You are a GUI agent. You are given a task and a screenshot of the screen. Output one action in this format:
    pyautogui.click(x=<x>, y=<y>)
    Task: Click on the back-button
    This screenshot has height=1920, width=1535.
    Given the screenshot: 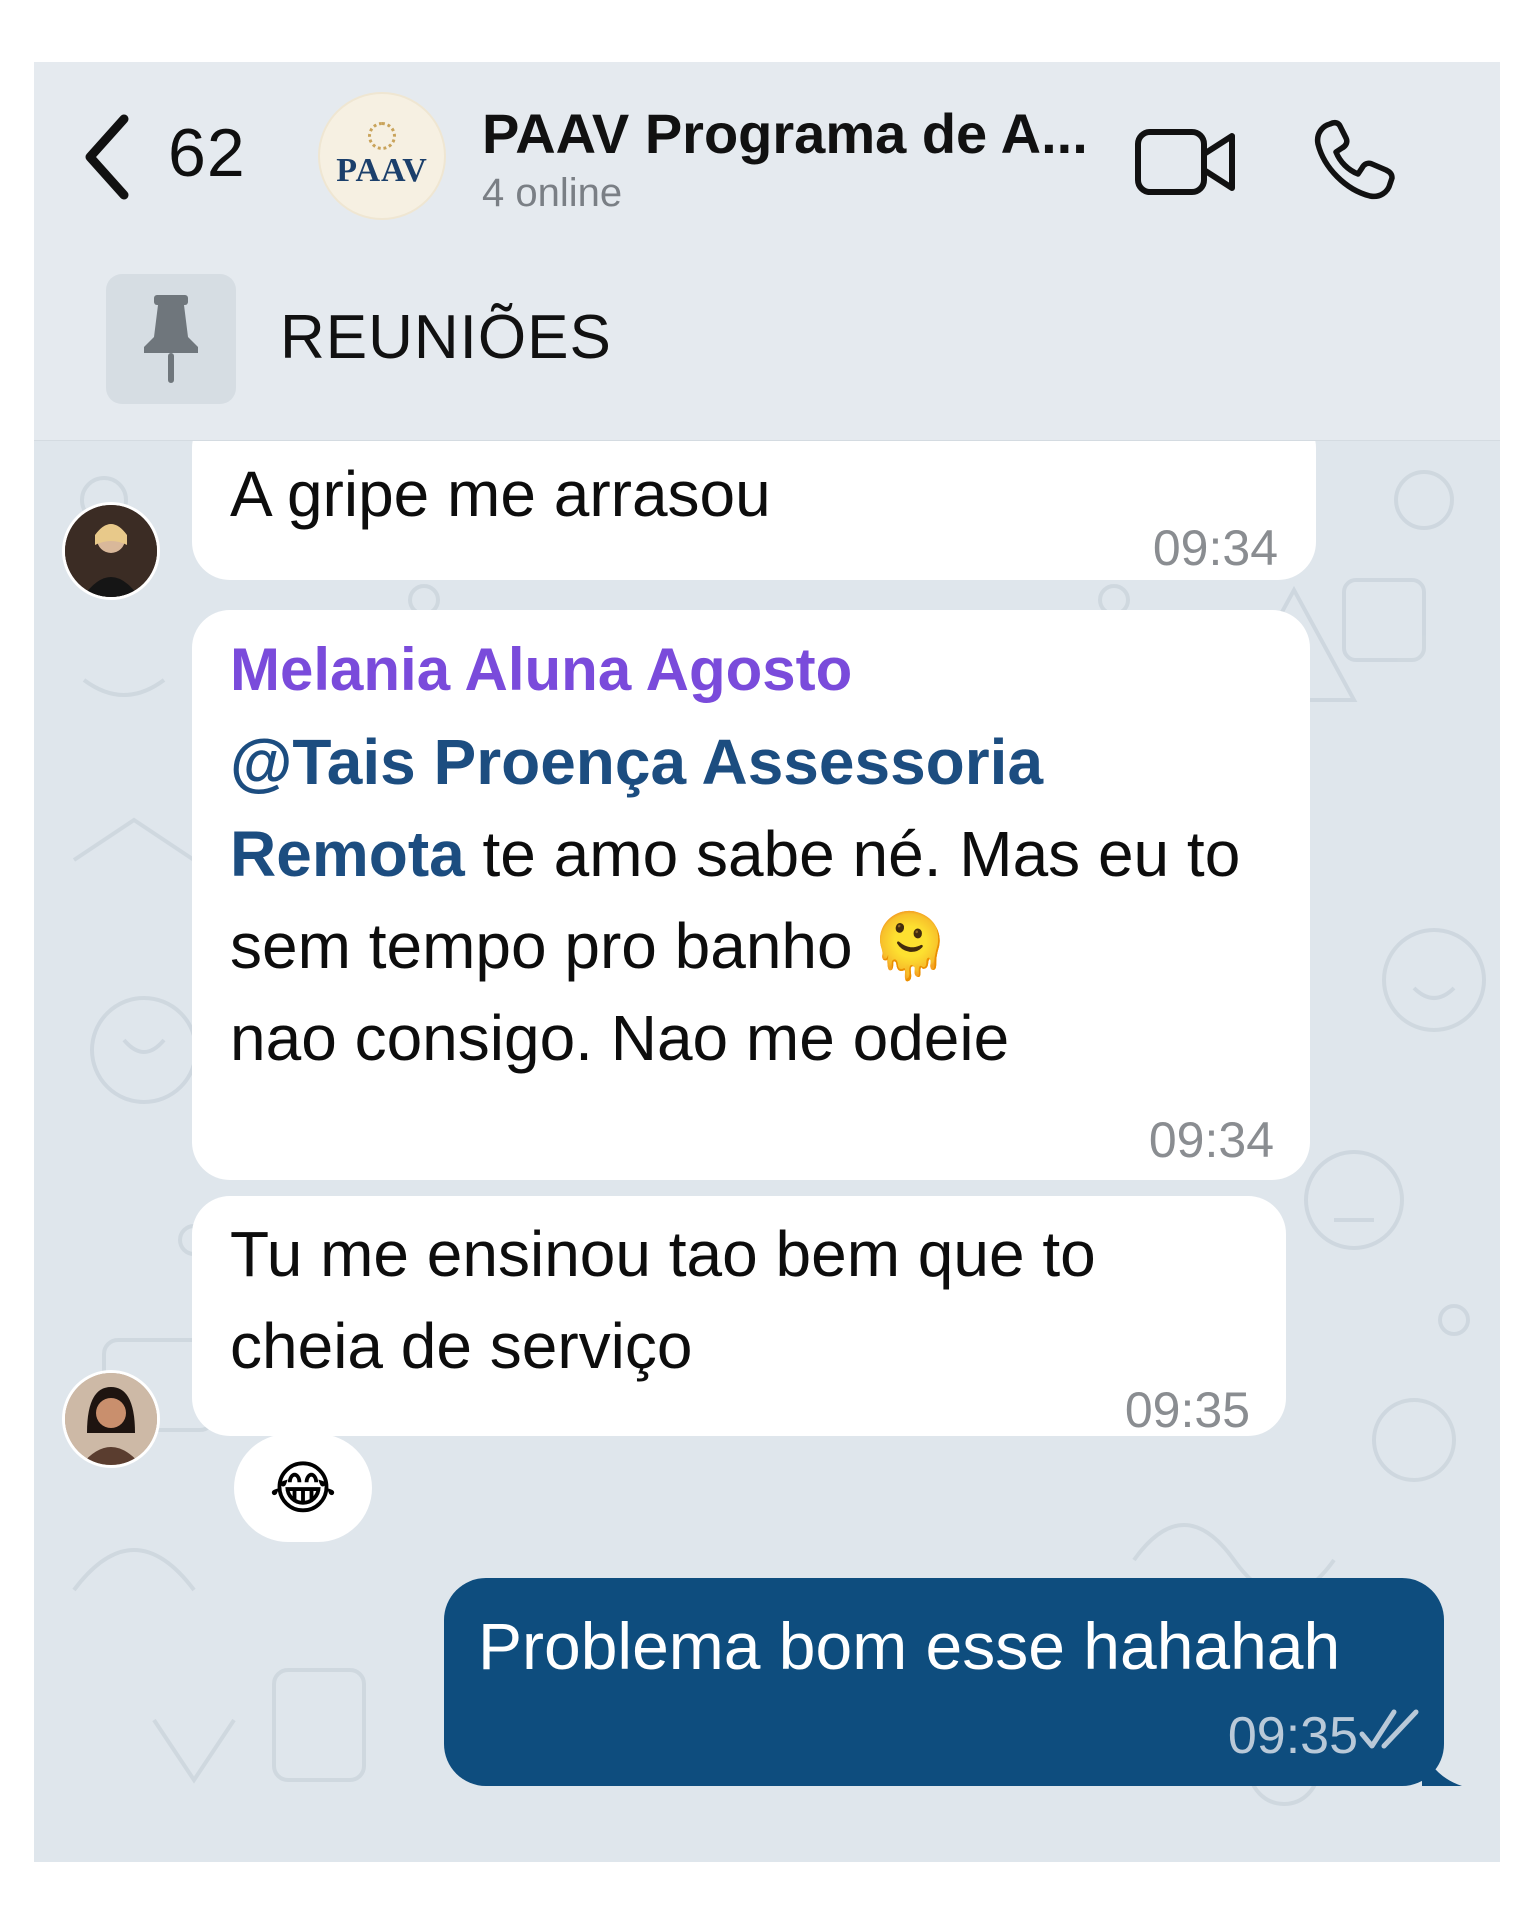 What is the action you would take?
    pyautogui.click(x=123, y=157)
    